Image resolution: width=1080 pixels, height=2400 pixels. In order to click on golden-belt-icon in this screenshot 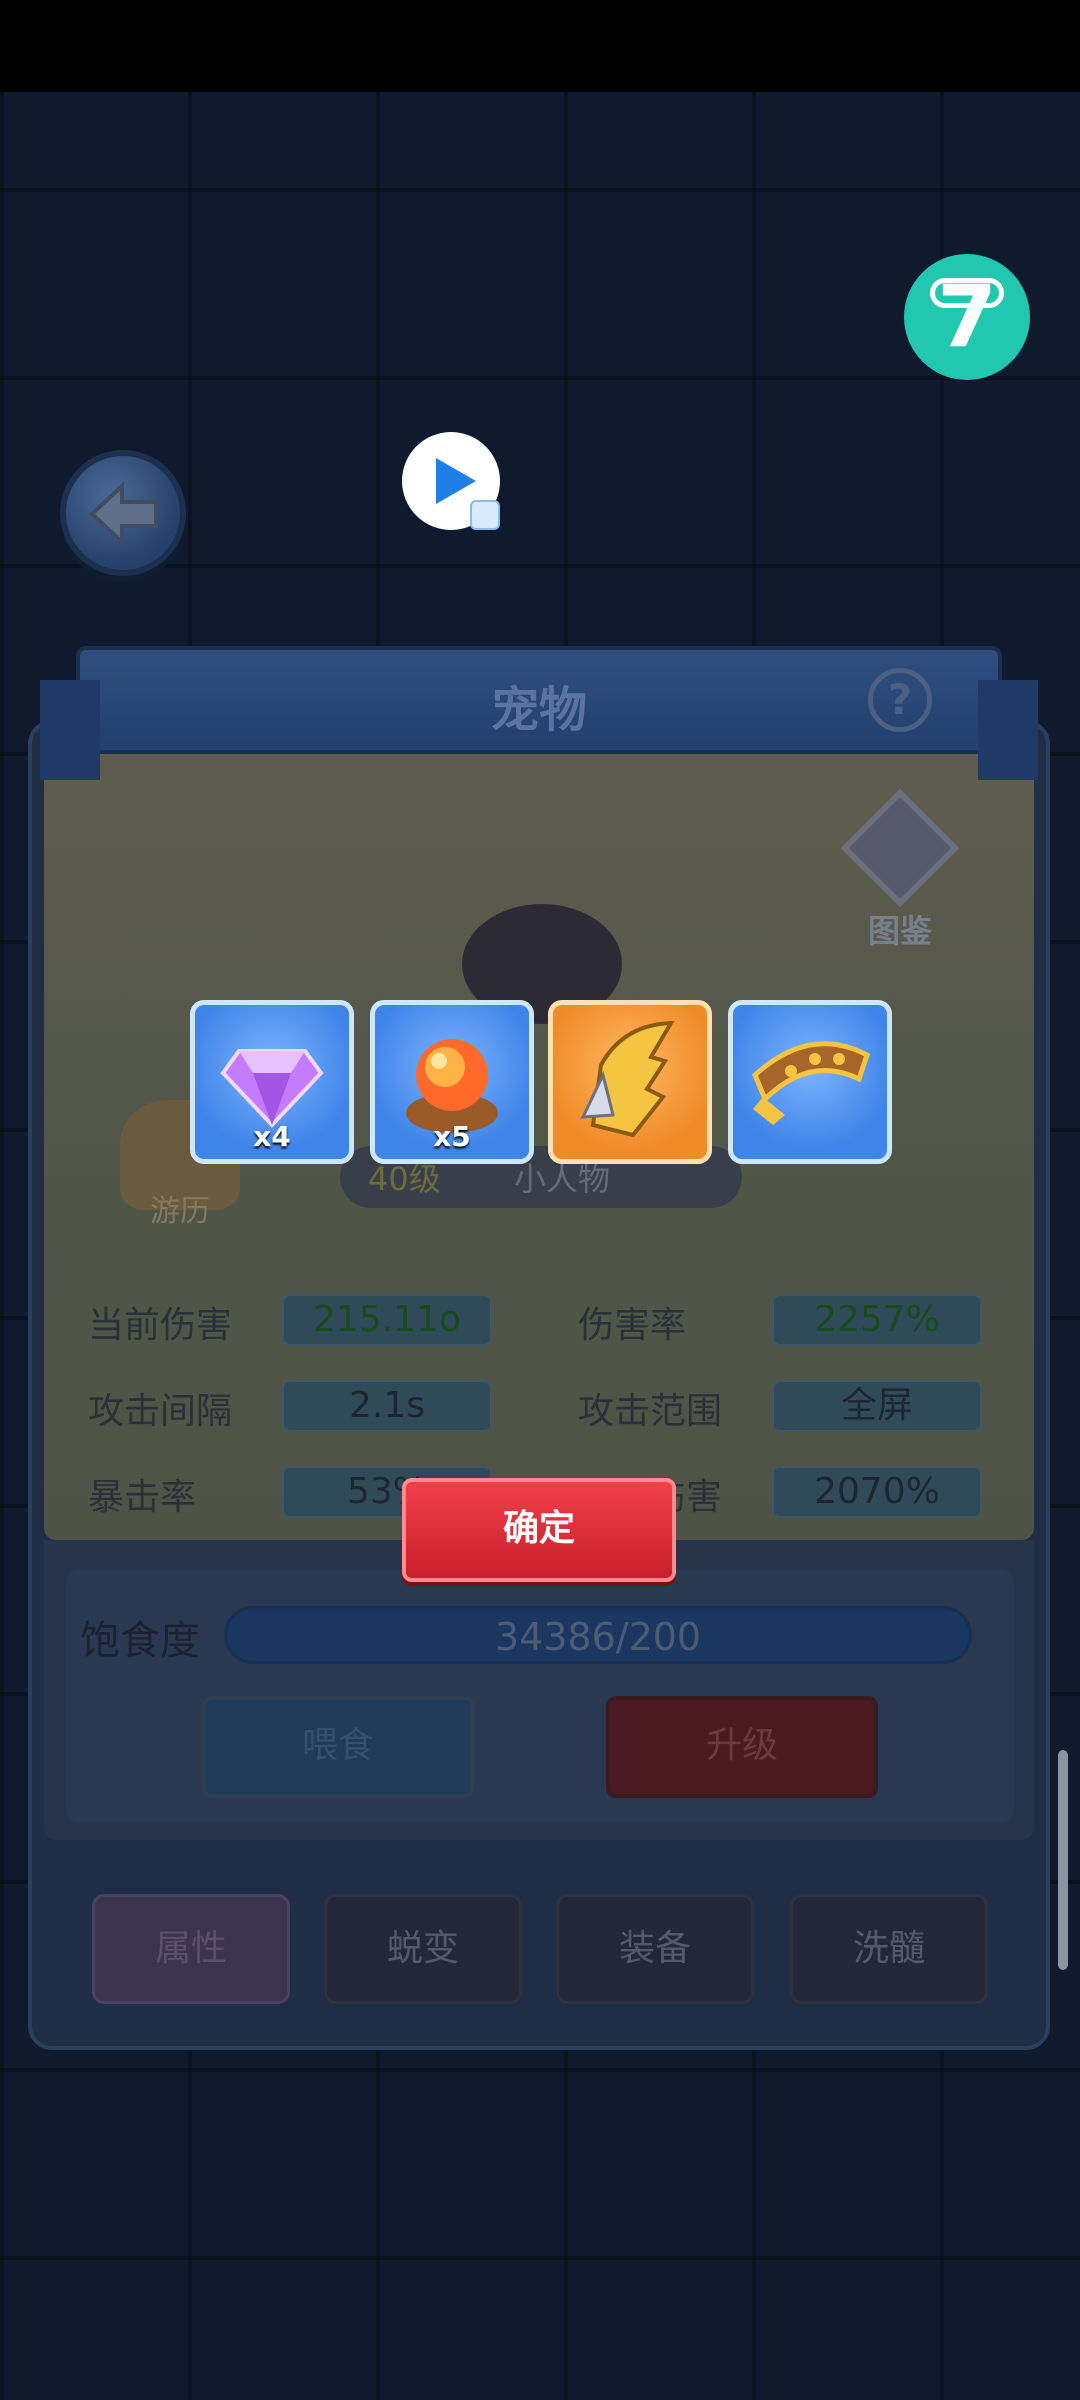, I will do `click(811, 1083)`.